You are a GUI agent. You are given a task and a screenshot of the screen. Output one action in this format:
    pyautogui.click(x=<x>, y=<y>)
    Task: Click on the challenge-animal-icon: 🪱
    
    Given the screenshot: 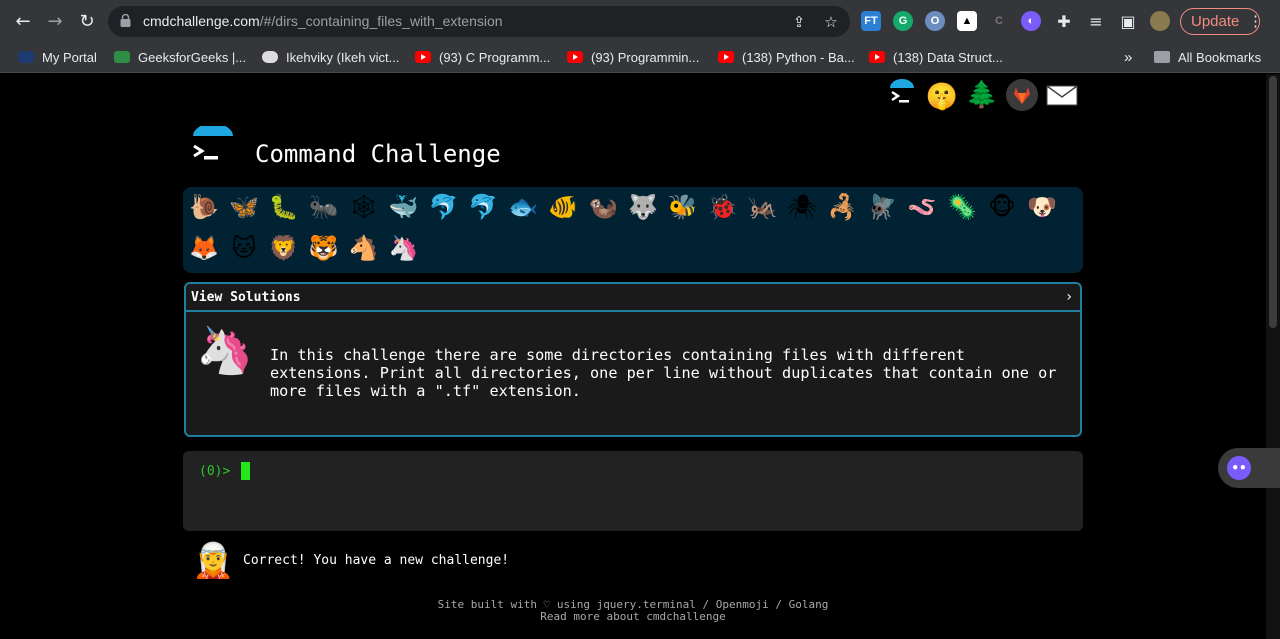 What is the action you would take?
    pyautogui.click(x=922, y=207)
    